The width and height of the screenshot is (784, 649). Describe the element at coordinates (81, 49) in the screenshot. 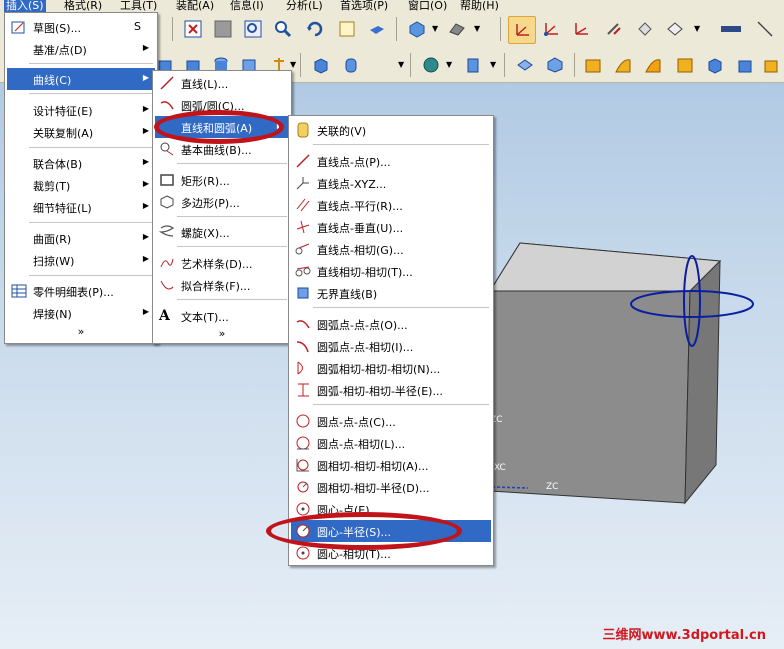

I see `menu-item-datum-point: 基准/点(D) ▶` at that location.